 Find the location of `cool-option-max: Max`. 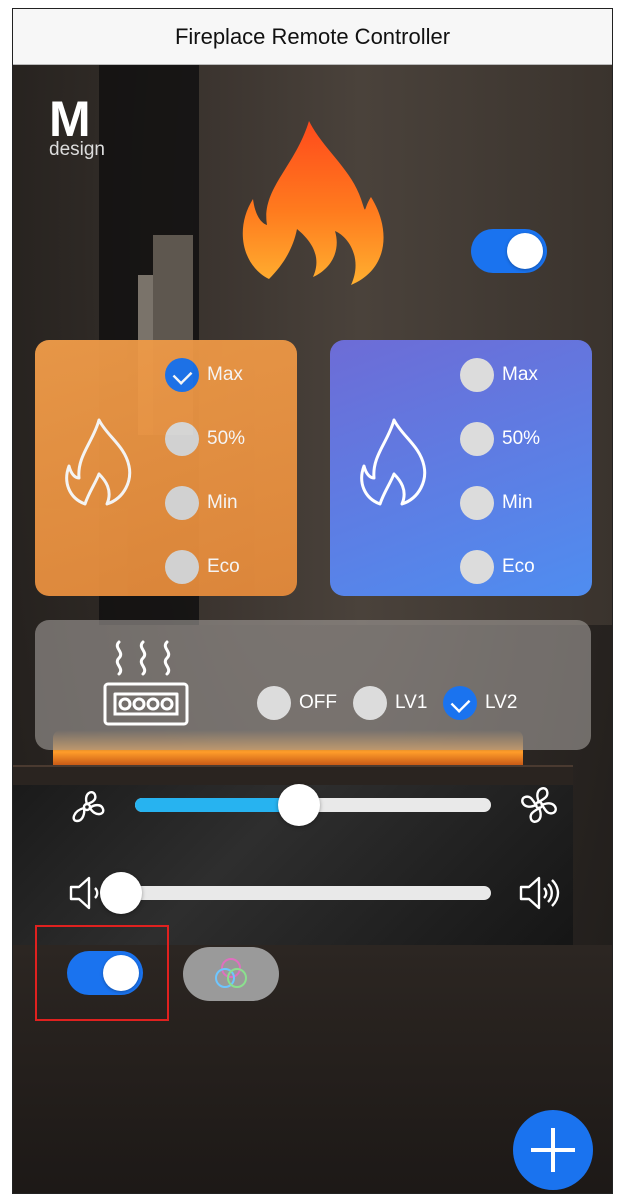

cool-option-max: Max is located at coordinates (499, 375).